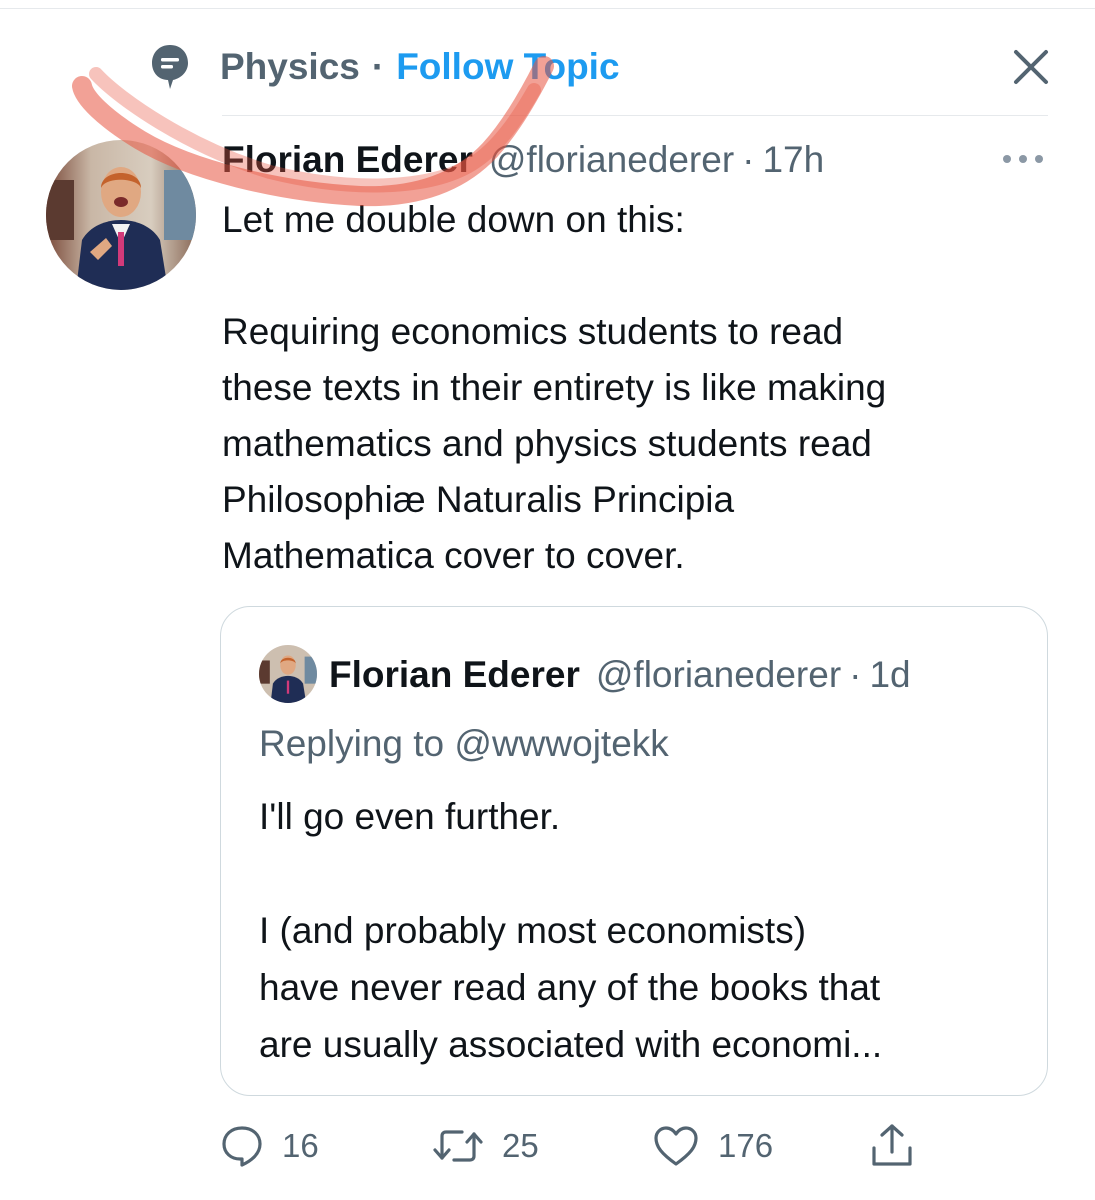  I want to click on quoted-author-avatar, so click(288, 674).